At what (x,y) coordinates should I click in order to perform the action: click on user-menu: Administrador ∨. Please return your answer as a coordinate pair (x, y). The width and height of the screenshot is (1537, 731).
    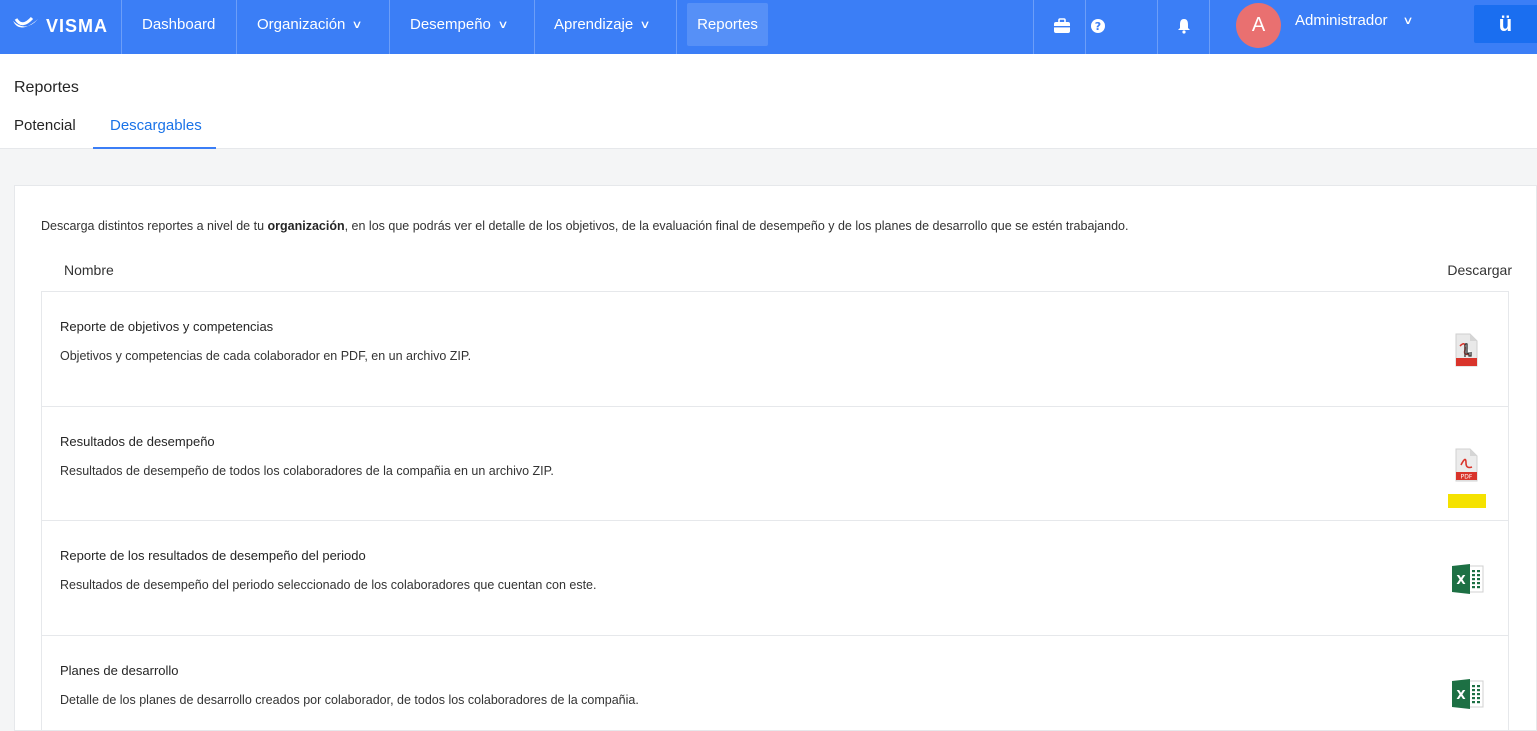
    Looking at the image, I should click on (1354, 20).